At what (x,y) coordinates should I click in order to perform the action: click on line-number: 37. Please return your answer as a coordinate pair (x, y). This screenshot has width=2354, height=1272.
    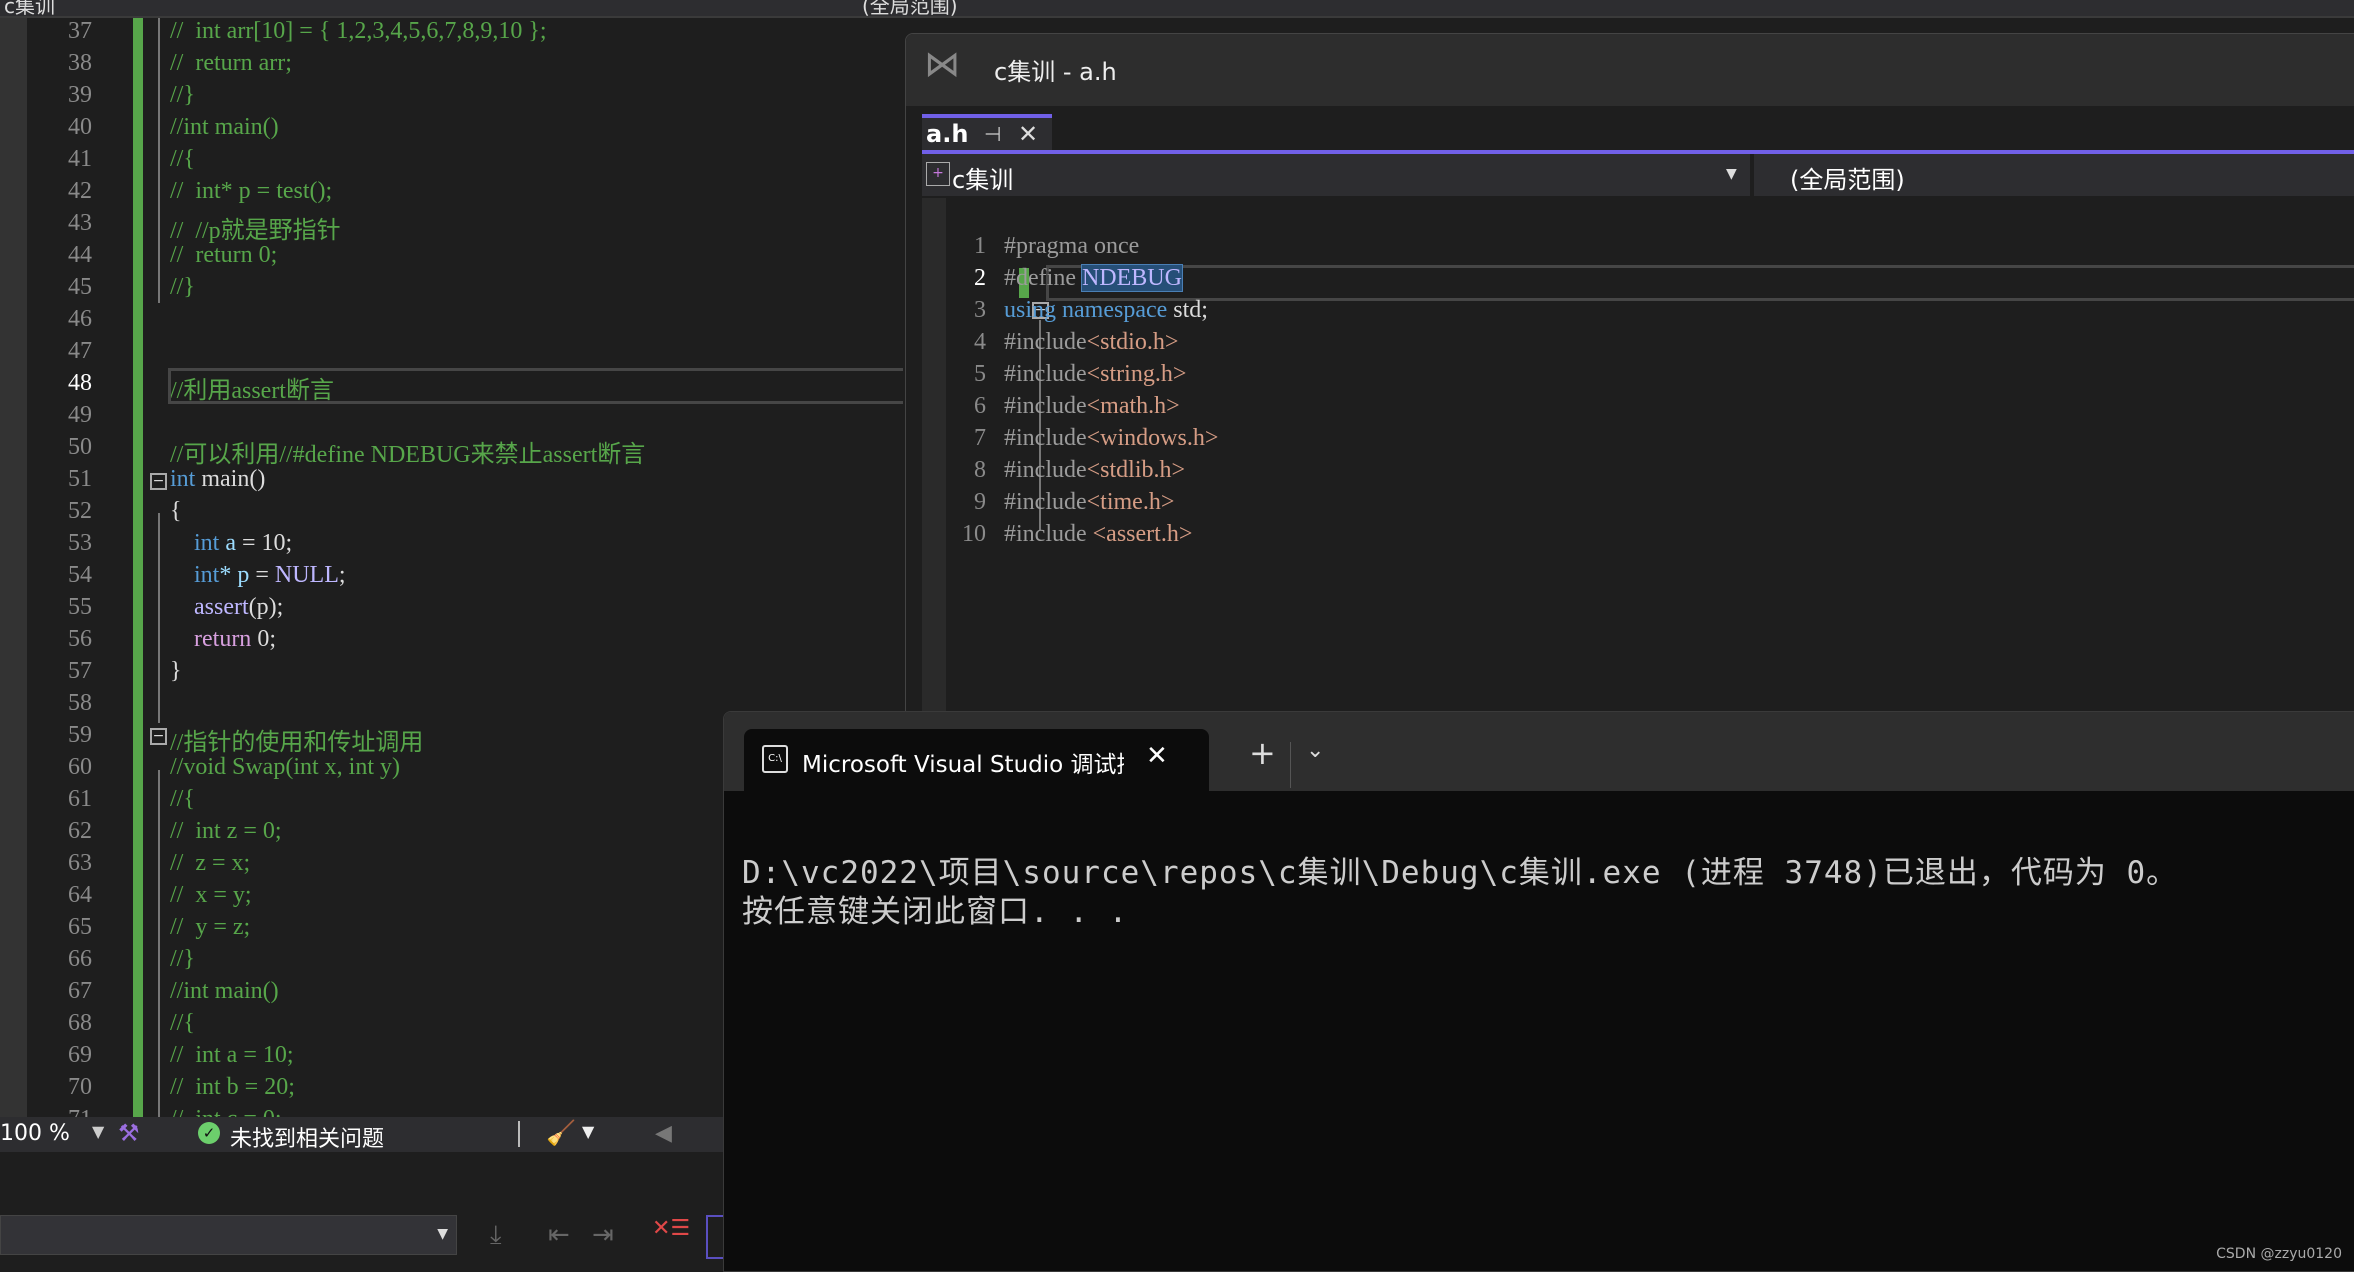
    Looking at the image, I should click on (80, 31).